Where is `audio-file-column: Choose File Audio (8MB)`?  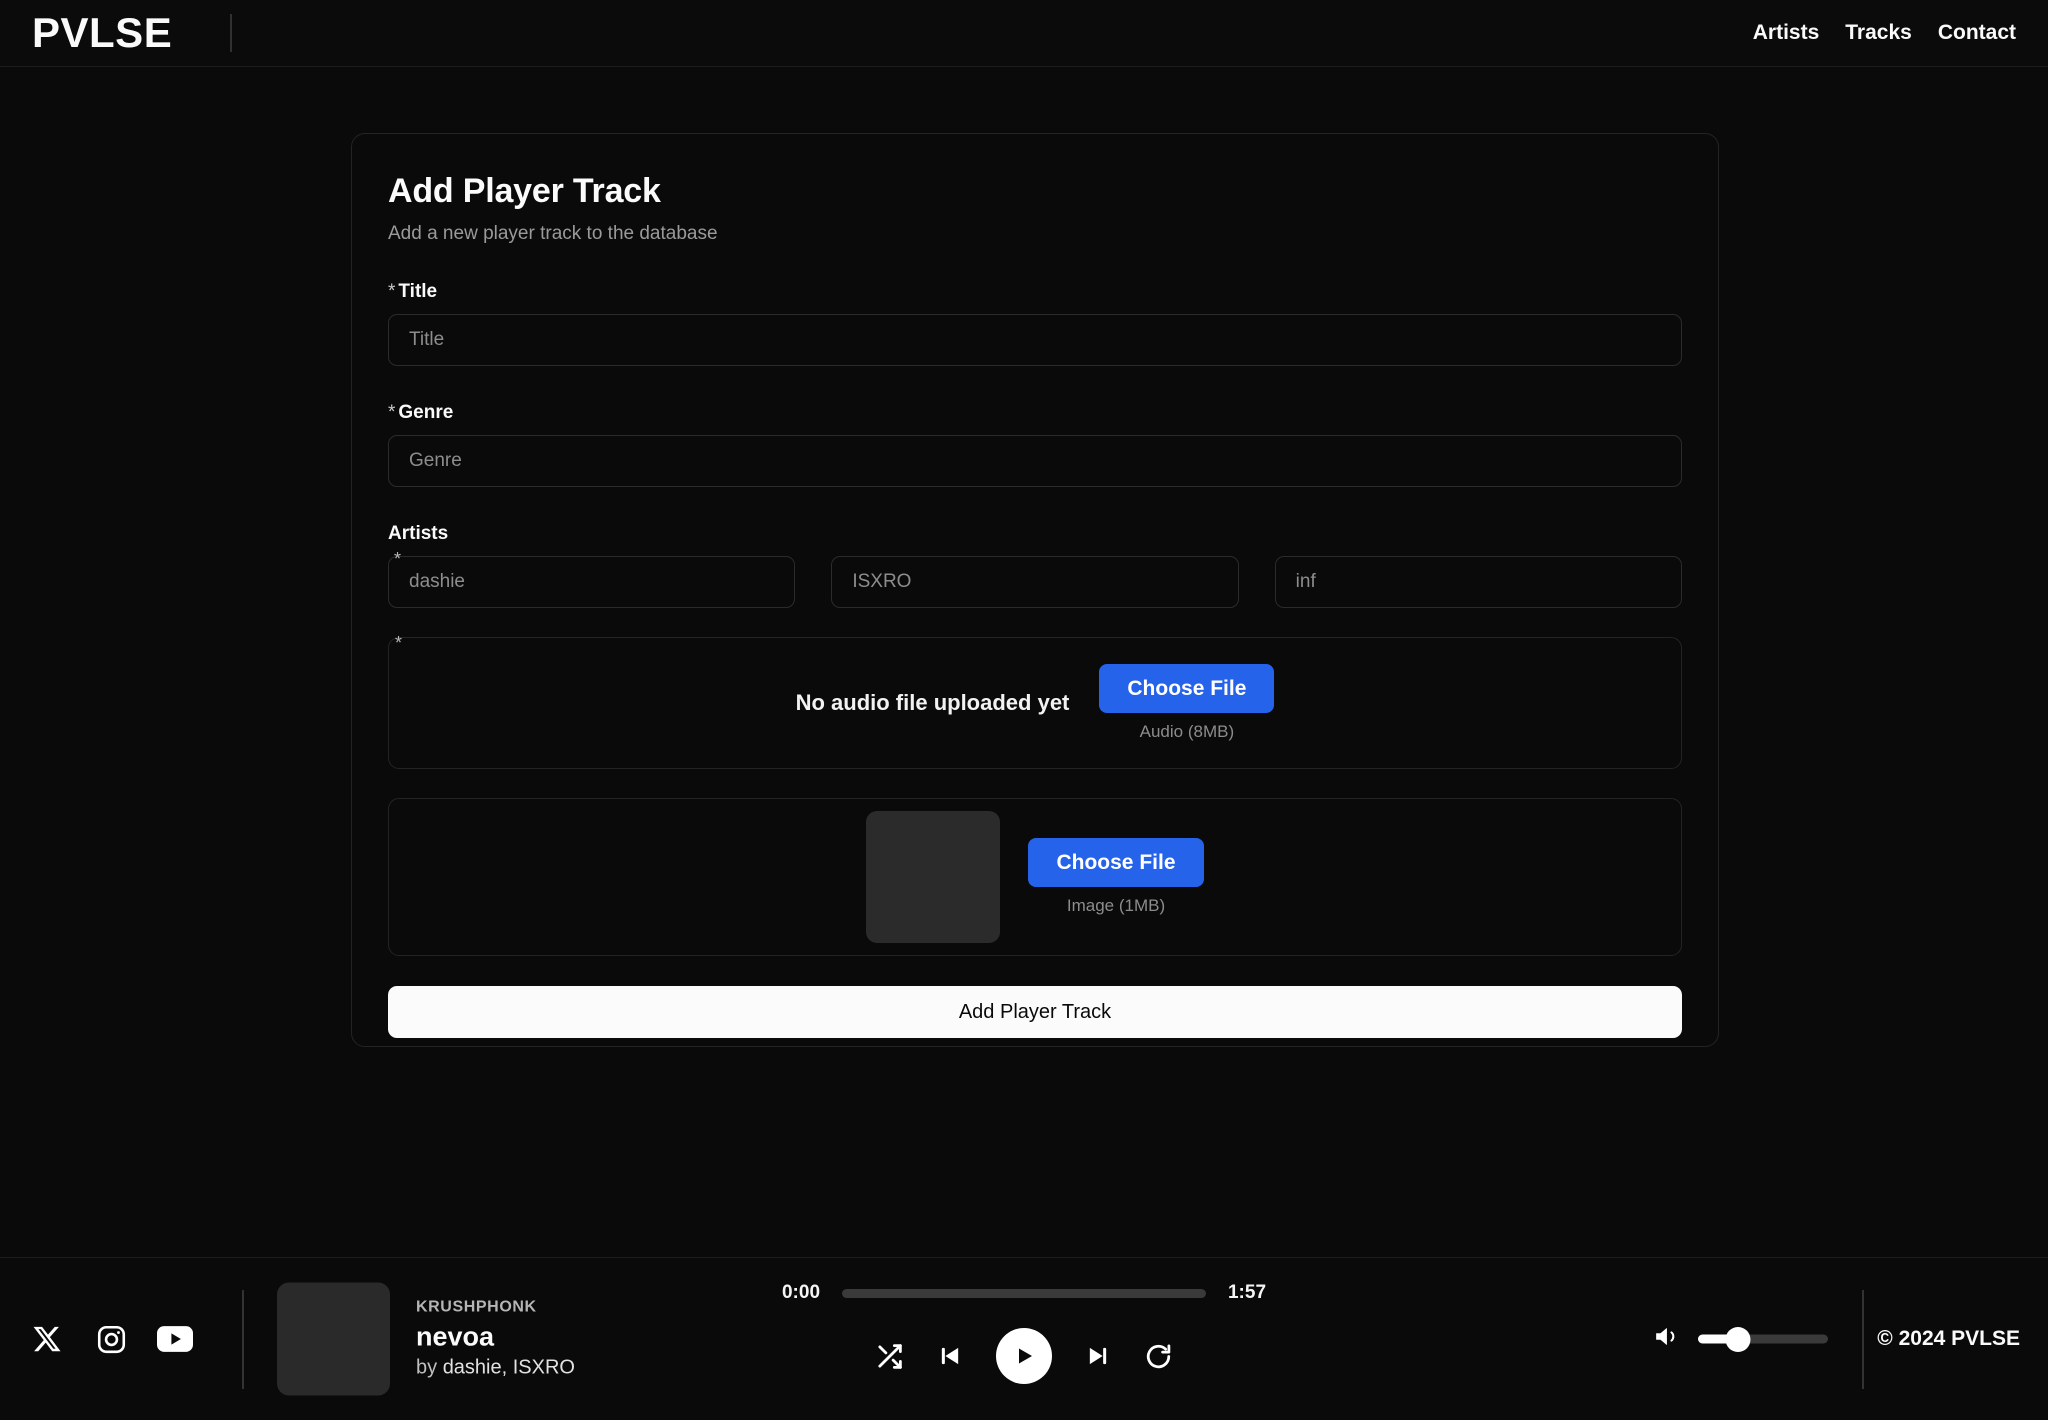 audio-file-column: Choose File Audio (8MB) is located at coordinates (1187, 703).